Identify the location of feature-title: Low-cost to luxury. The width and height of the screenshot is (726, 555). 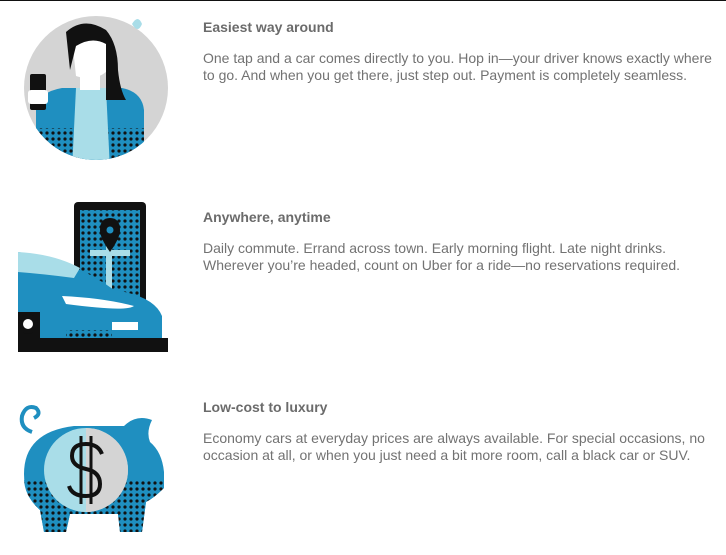
(265, 407).